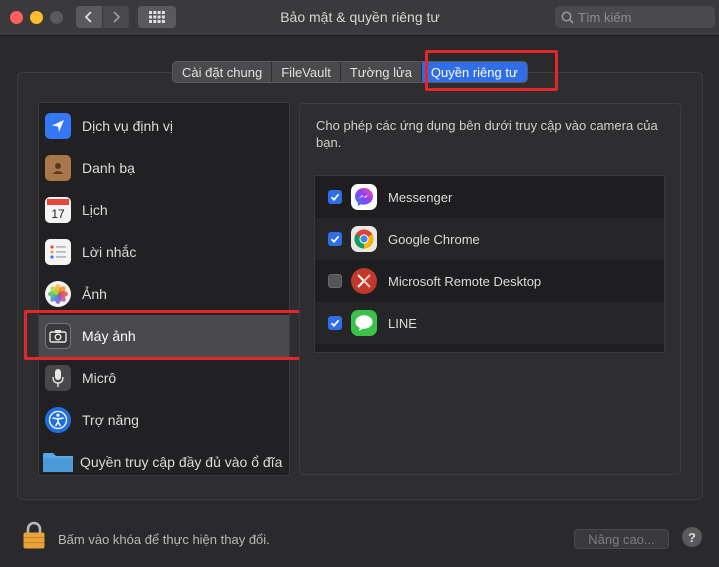 The width and height of the screenshot is (719, 567). I want to click on search-icon, so click(567, 17).